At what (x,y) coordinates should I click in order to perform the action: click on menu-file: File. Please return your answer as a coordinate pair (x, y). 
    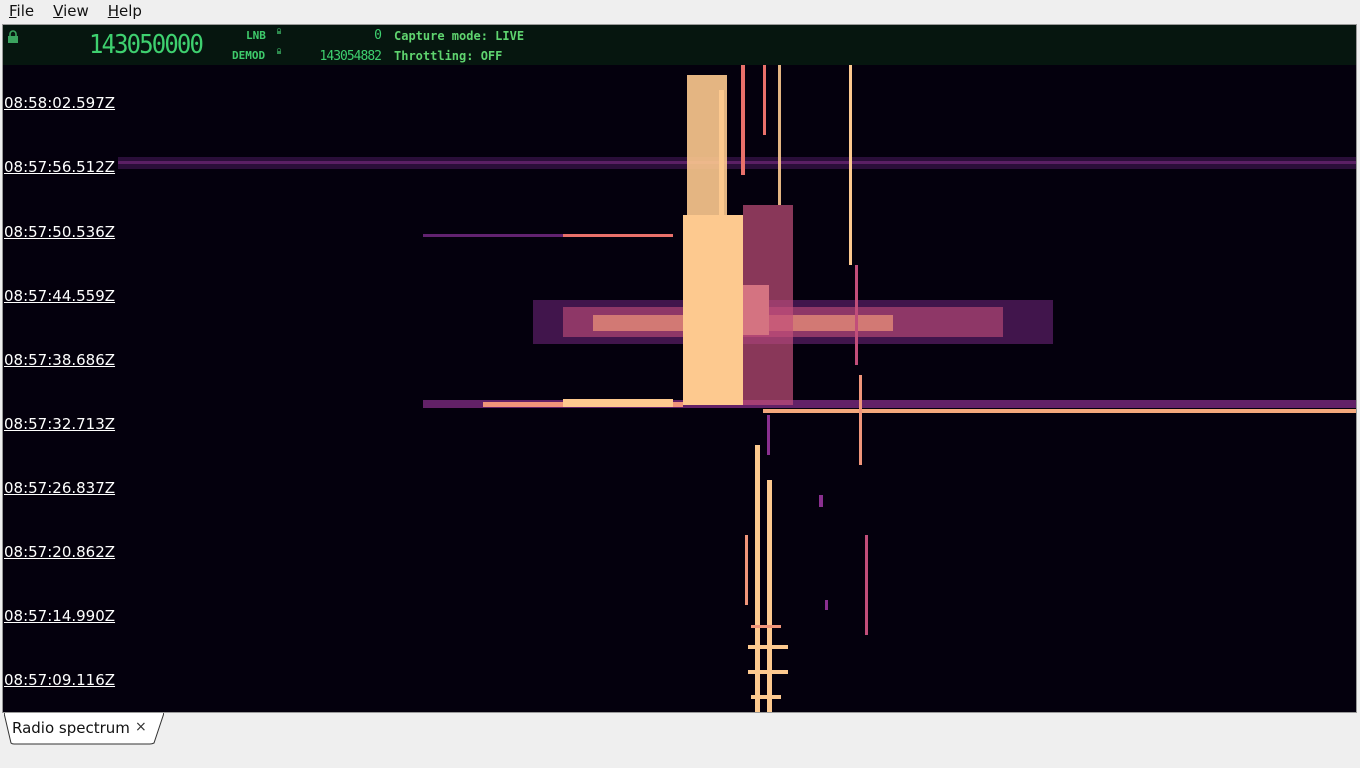
    Looking at the image, I should click on (21, 11).